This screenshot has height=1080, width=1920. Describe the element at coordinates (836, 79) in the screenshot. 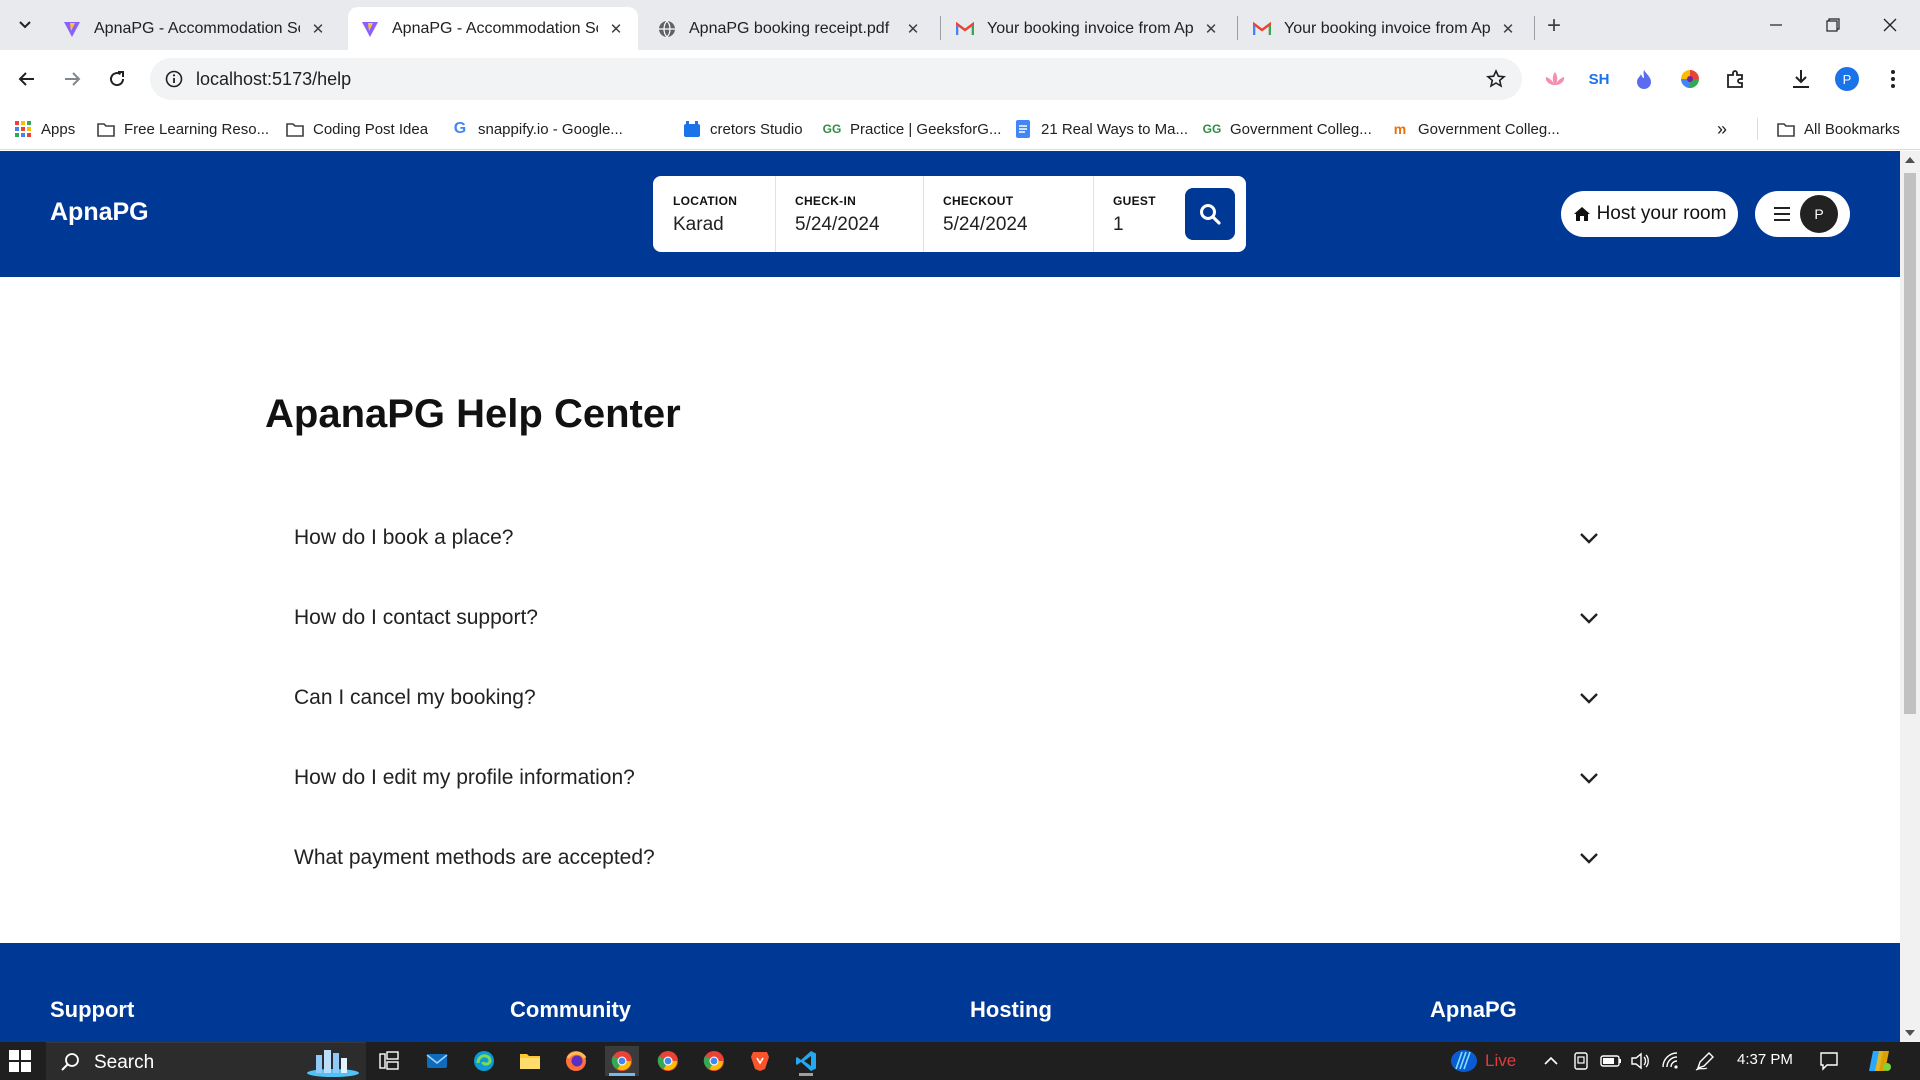

I see `address-bar: localhost:5173/help` at that location.